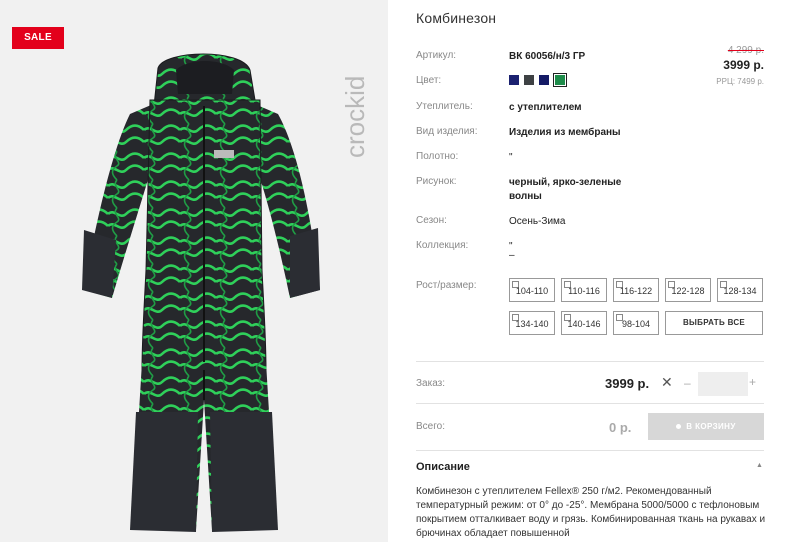 Image resolution: width=800 pixels, height=542 pixels. What do you see at coordinates (723, 384) in the screenshot?
I see `quantity-input` at bounding box center [723, 384].